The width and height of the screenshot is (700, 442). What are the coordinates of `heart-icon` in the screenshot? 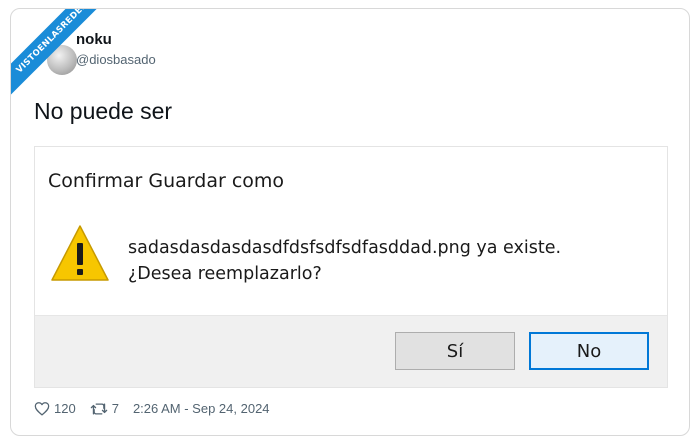 It's located at (42, 409).